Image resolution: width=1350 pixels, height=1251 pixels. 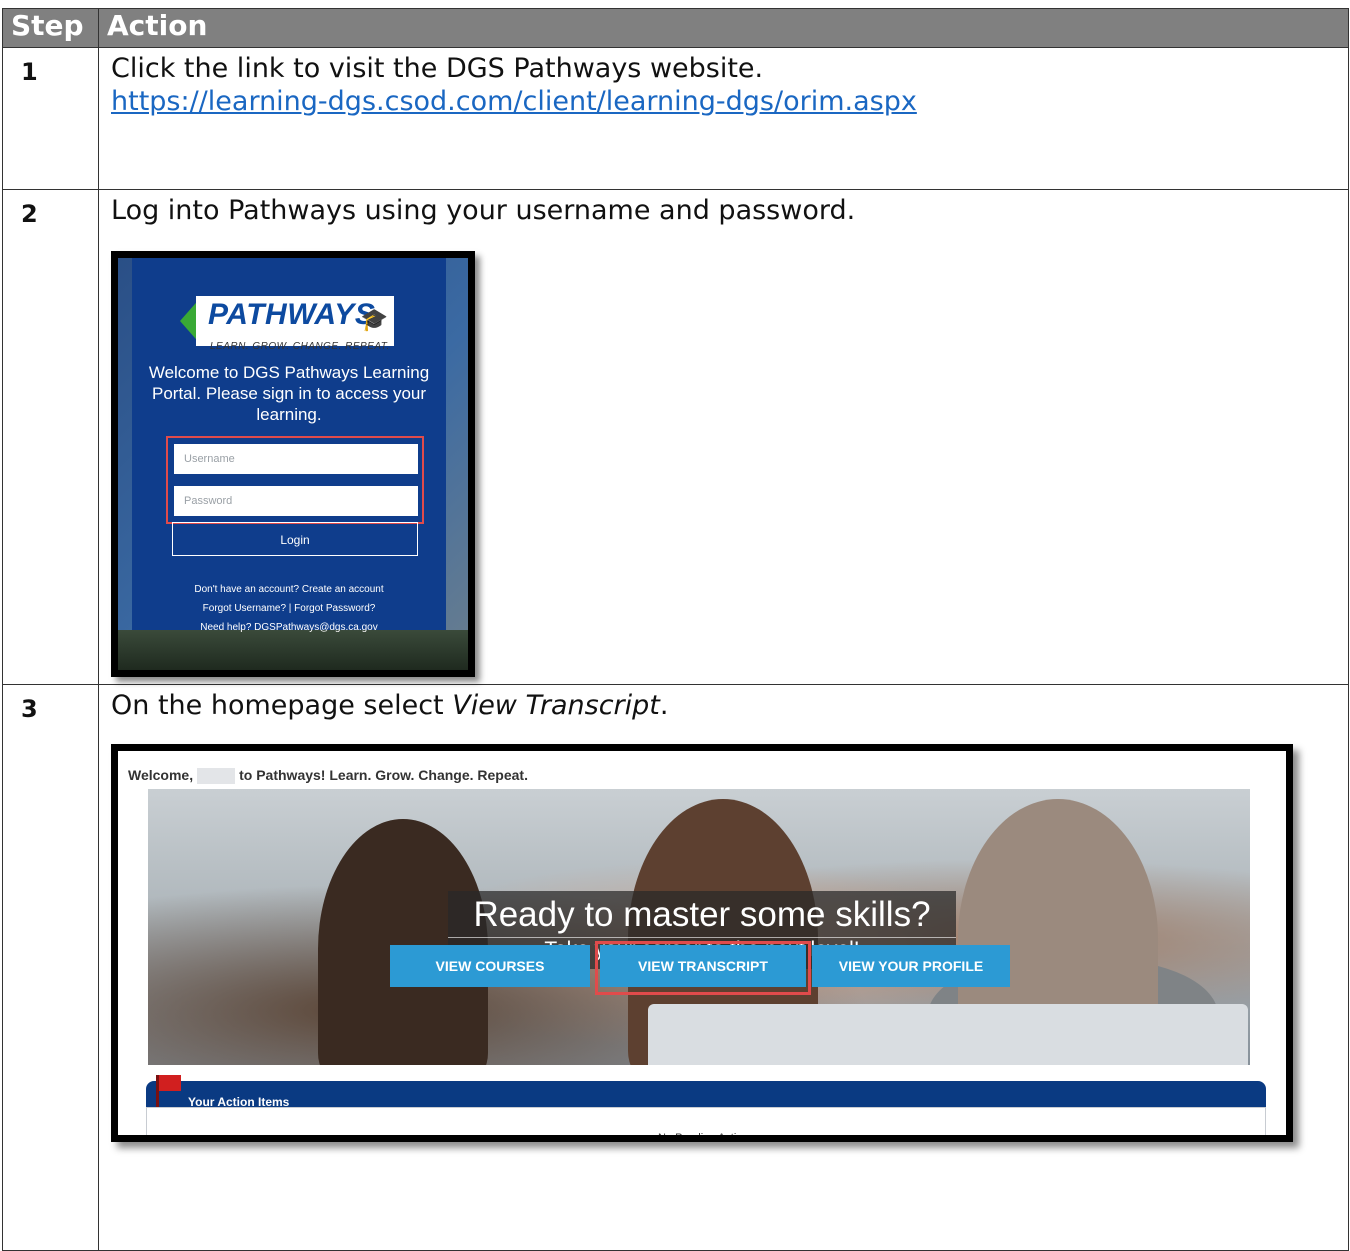 I want to click on step-number: 3, so click(x=50, y=967).